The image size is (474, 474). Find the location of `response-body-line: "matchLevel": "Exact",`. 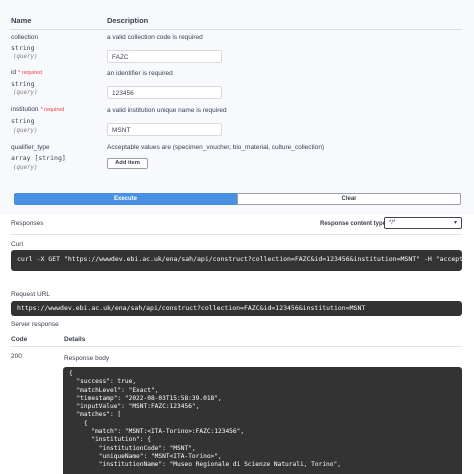

response-body-line: "matchLevel": "Exact", is located at coordinates (114, 390).